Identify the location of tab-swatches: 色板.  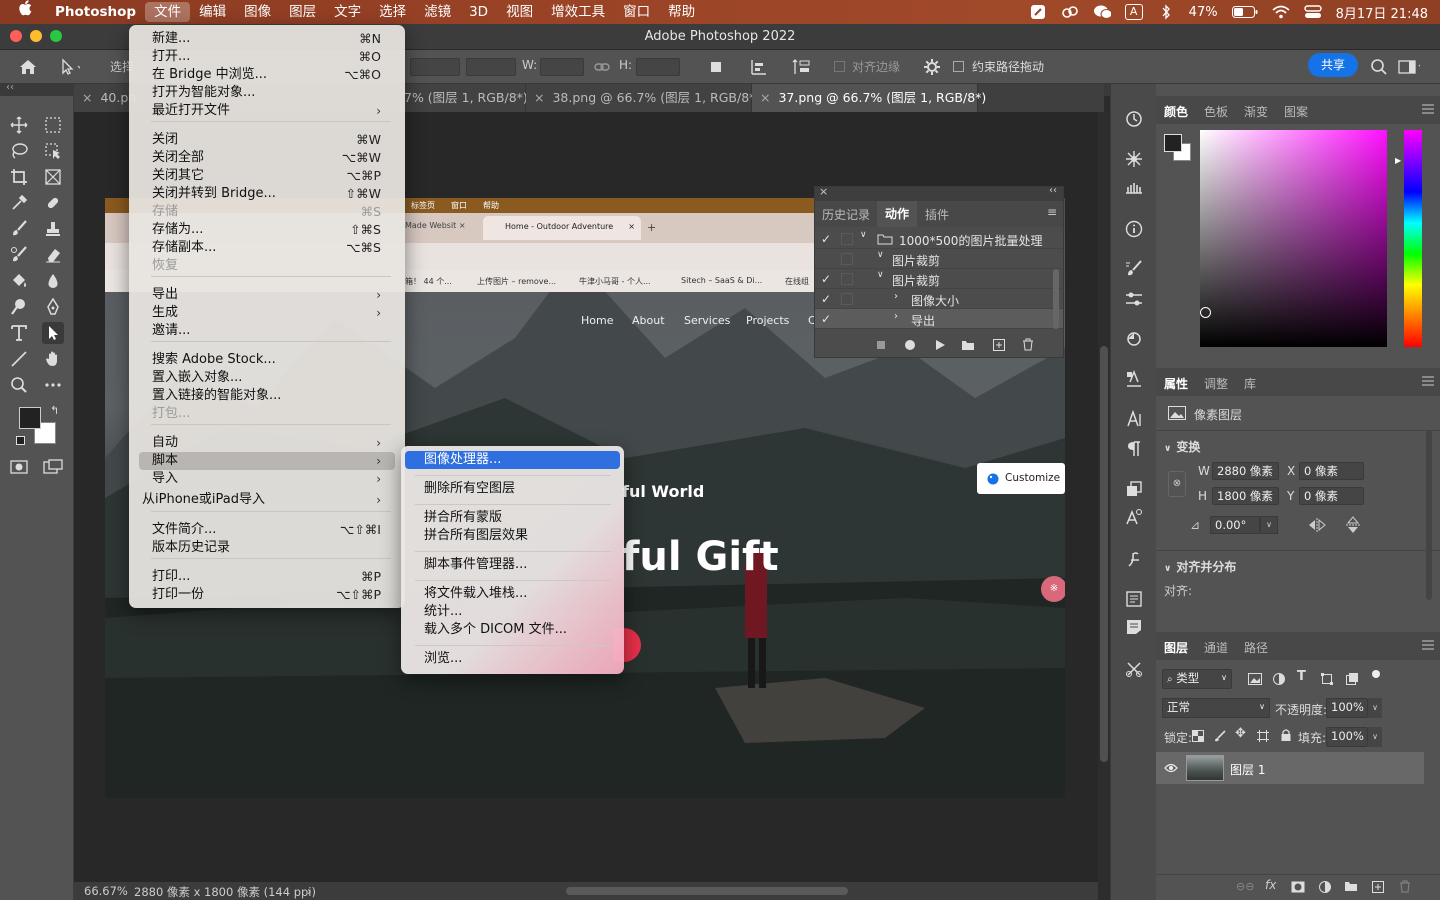
(1216, 111).